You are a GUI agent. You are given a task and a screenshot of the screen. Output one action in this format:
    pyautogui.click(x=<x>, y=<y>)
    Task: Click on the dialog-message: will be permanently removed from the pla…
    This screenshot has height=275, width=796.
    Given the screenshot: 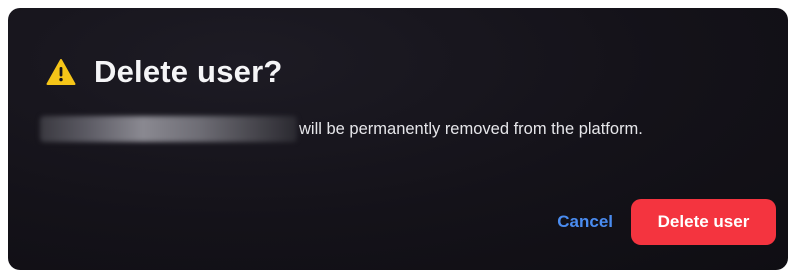 What is the action you would take?
    pyautogui.click(x=341, y=129)
    